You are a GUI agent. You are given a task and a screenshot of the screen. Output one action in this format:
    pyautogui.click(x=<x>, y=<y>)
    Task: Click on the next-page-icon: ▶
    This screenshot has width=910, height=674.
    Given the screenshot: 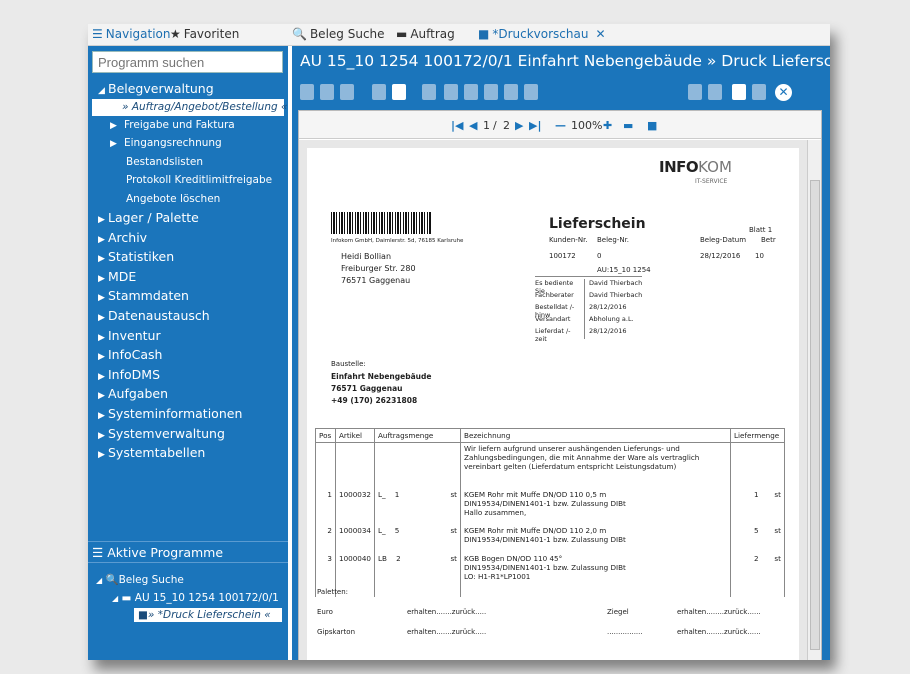 What is the action you would take?
    pyautogui.click(x=519, y=125)
    